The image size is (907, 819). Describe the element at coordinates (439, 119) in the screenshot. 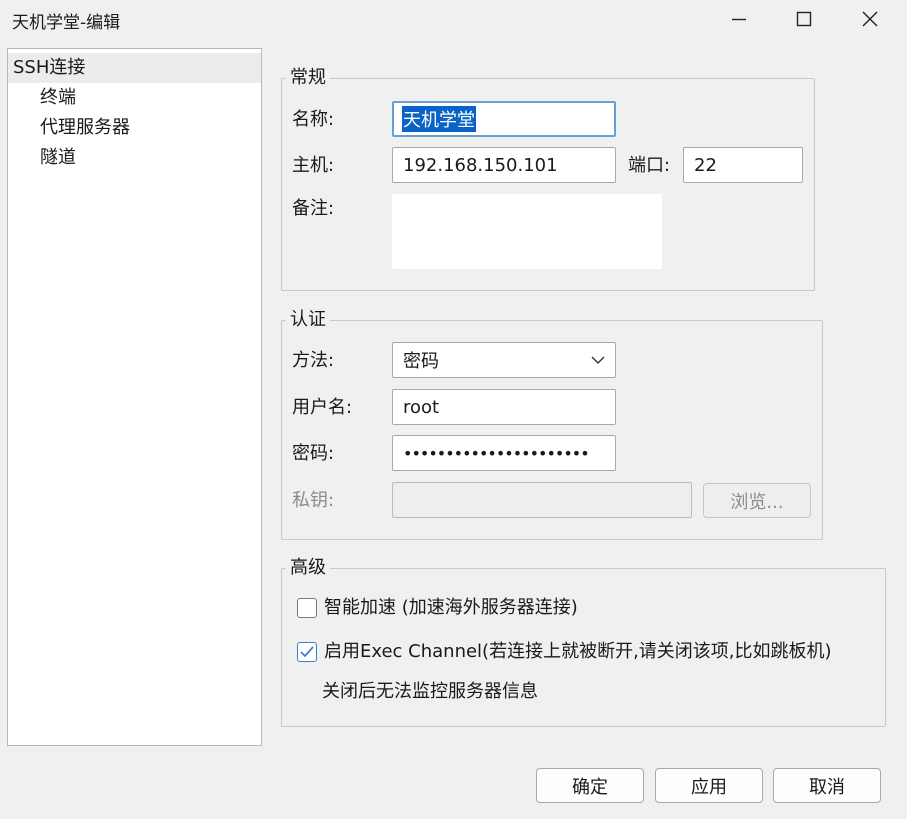

I see `name-input-value: 天机学堂` at that location.